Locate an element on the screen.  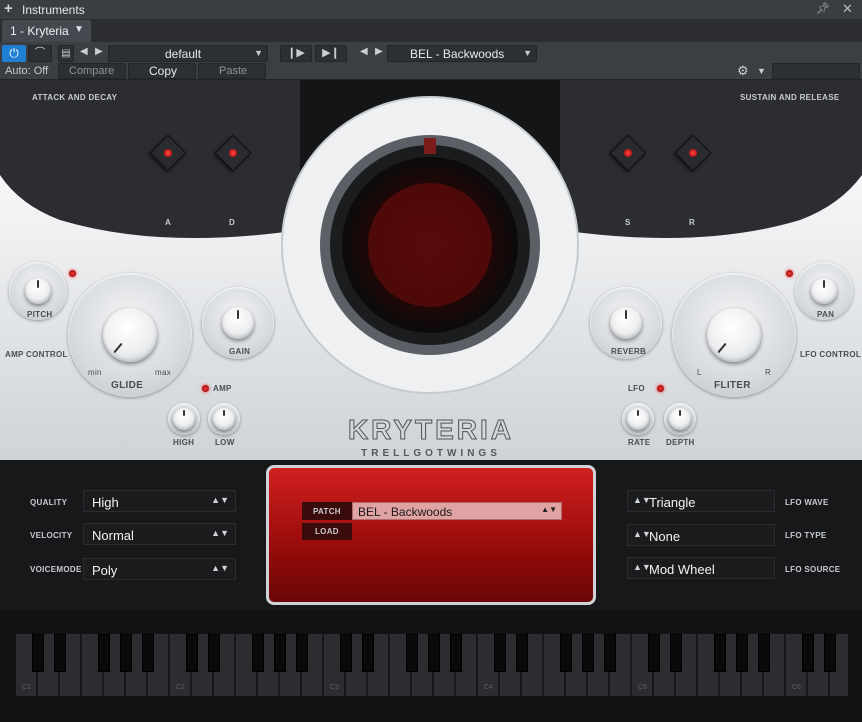
gear-icon: ⚙ is located at coordinates (743, 71).